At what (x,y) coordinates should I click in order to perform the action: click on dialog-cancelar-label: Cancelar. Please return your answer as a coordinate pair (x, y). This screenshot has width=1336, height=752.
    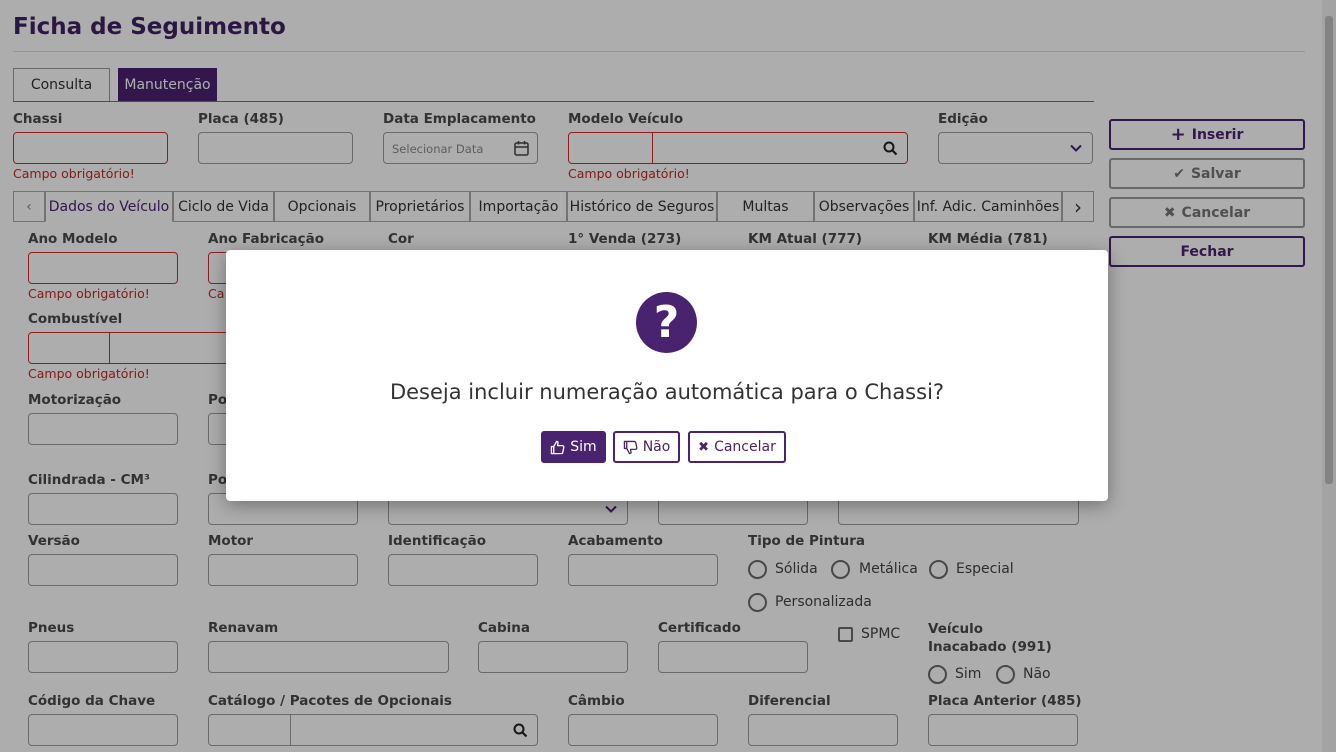
    Looking at the image, I should click on (745, 447).